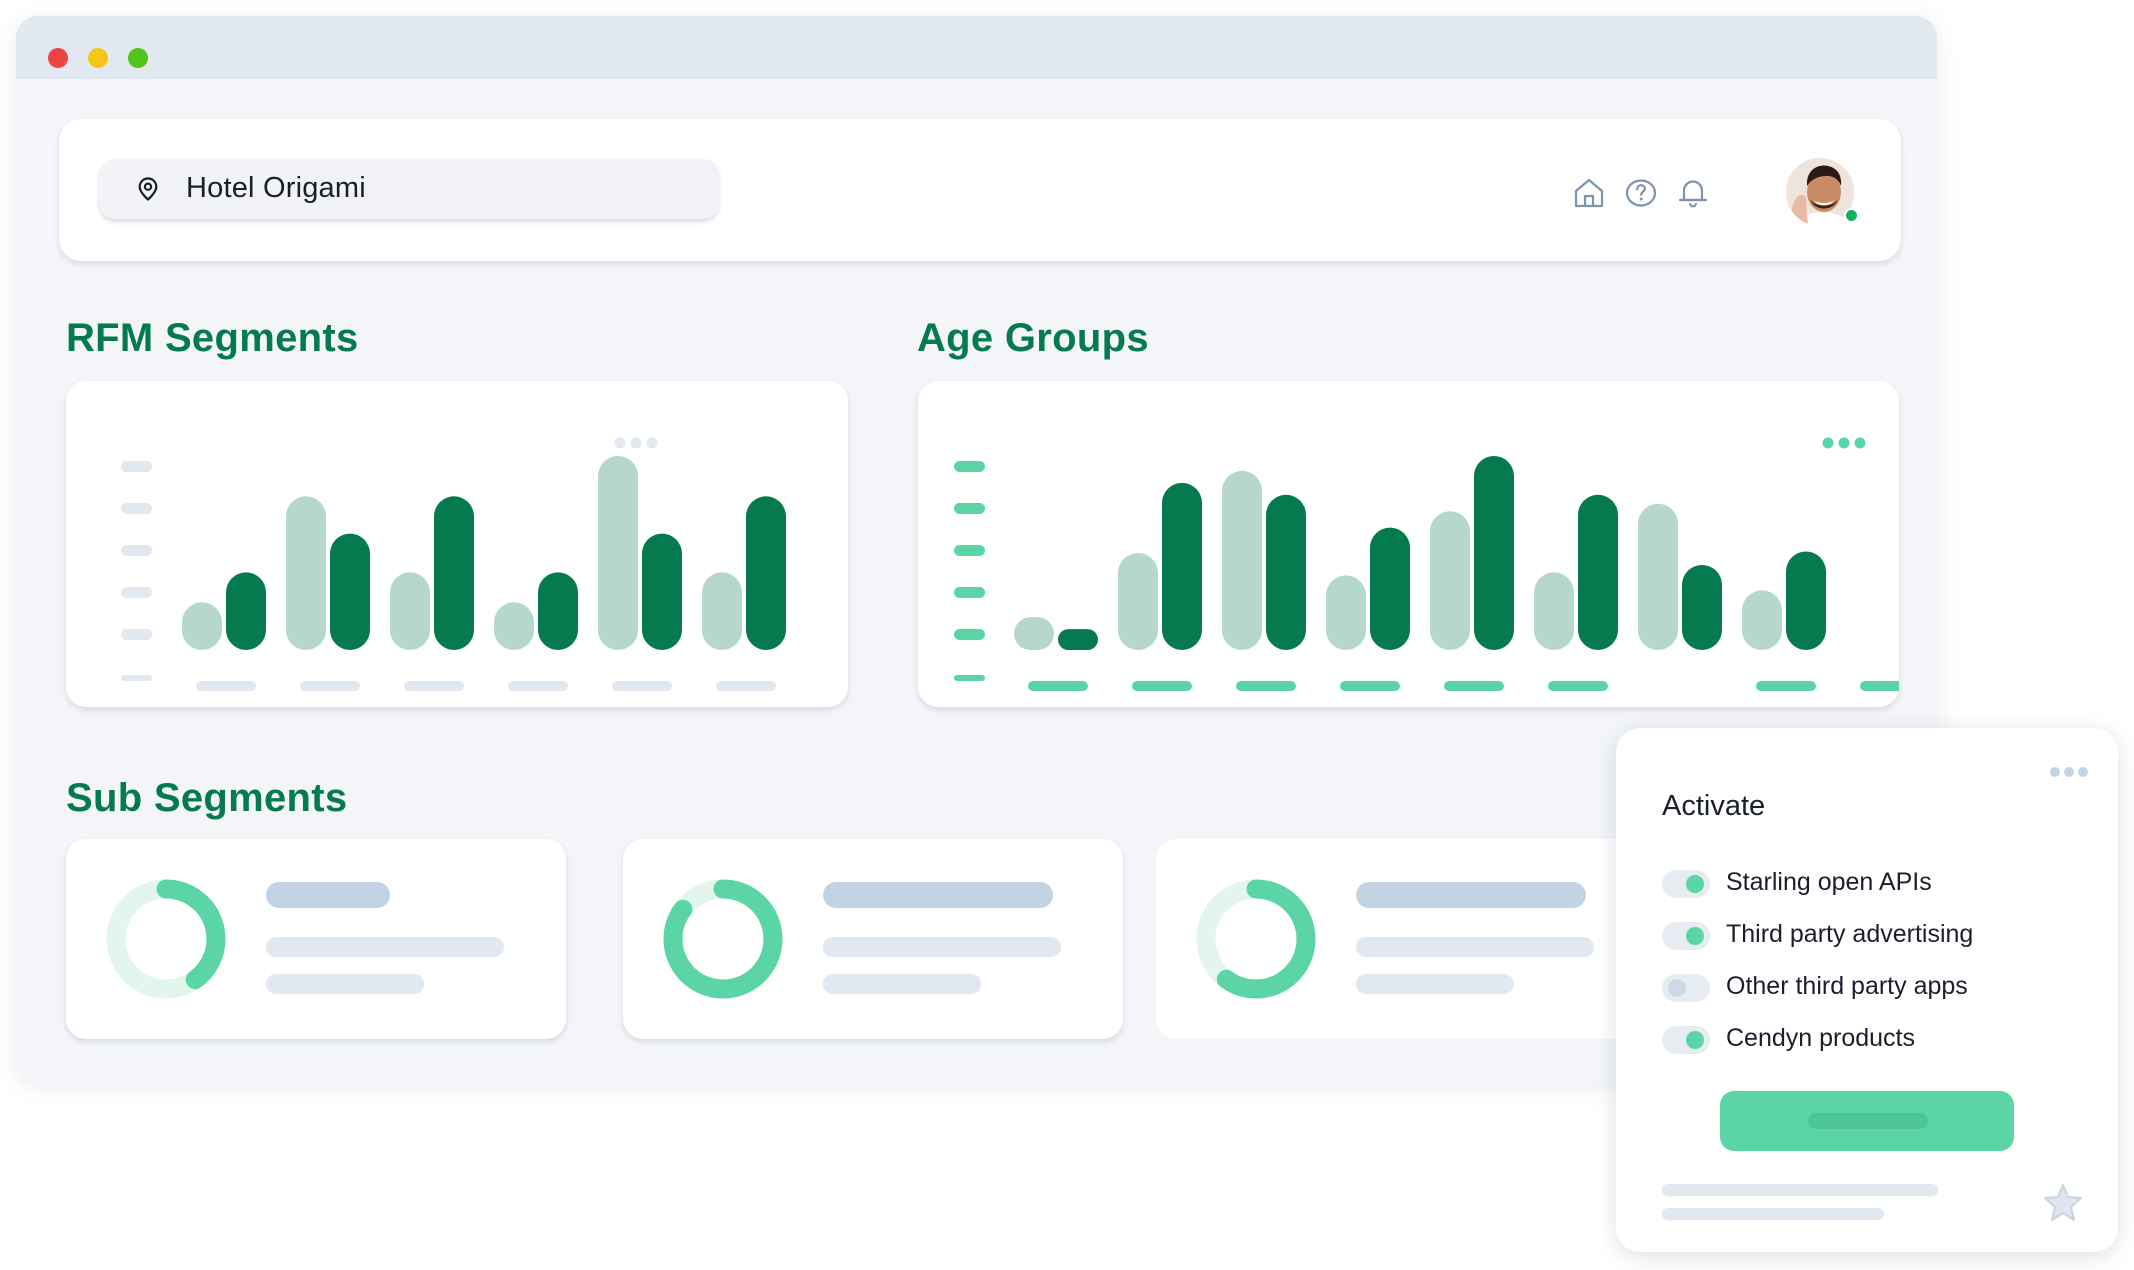 The image size is (2134, 1270). I want to click on star-icon, so click(2063, 1203).